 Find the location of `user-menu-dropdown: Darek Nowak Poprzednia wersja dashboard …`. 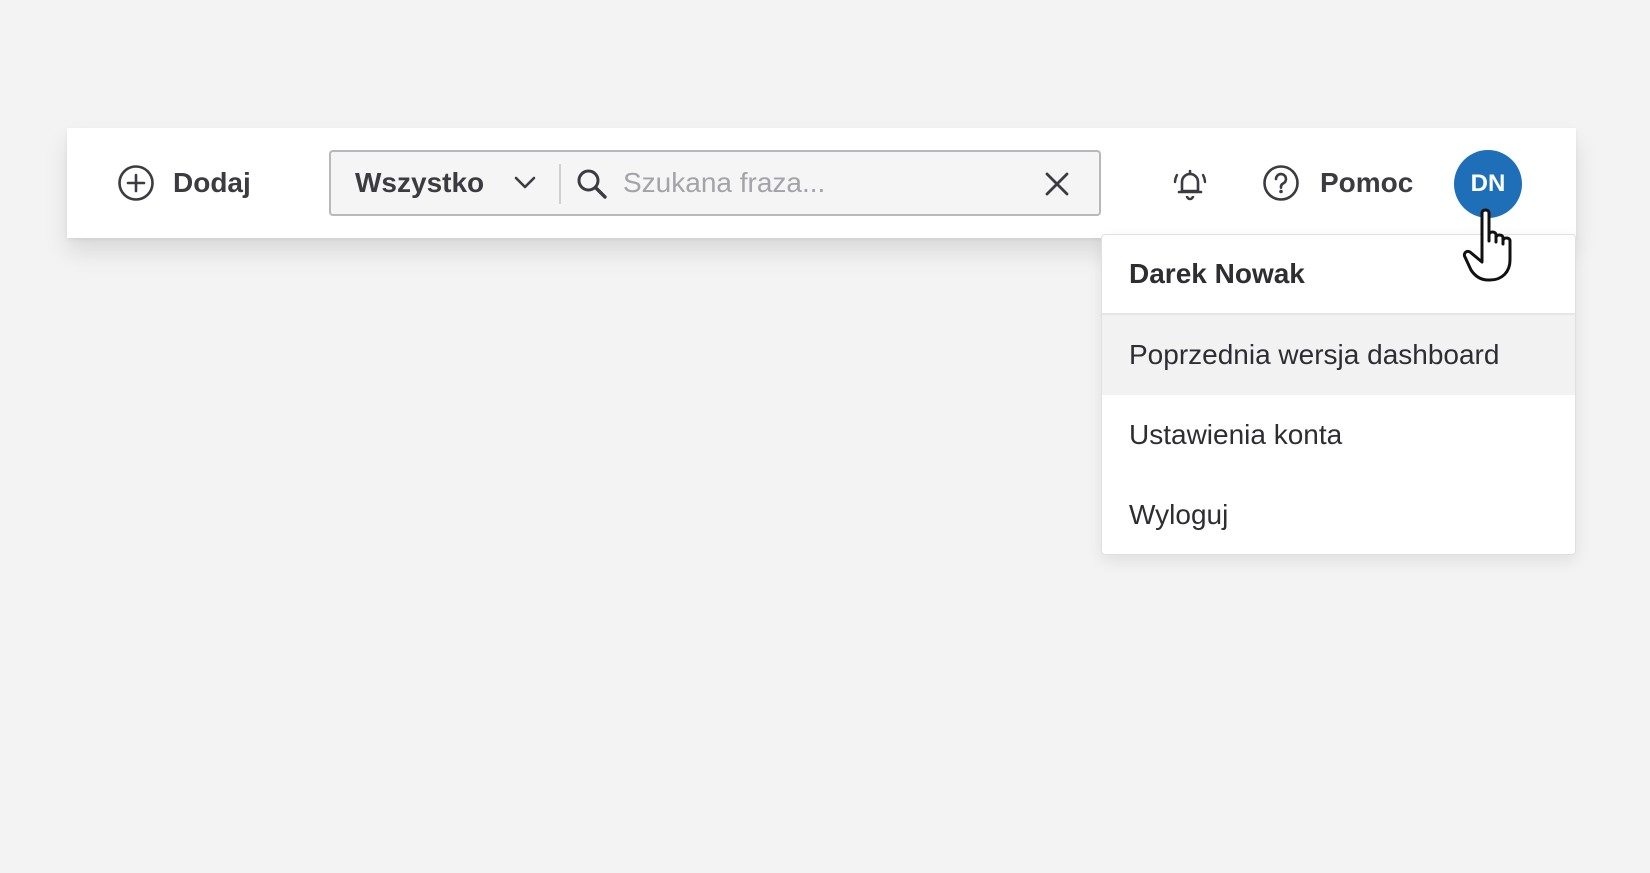

user-menu-dropdown: Darek Nowak Poprzednia wersja dashboard … is located at coordinates (1338, 394).